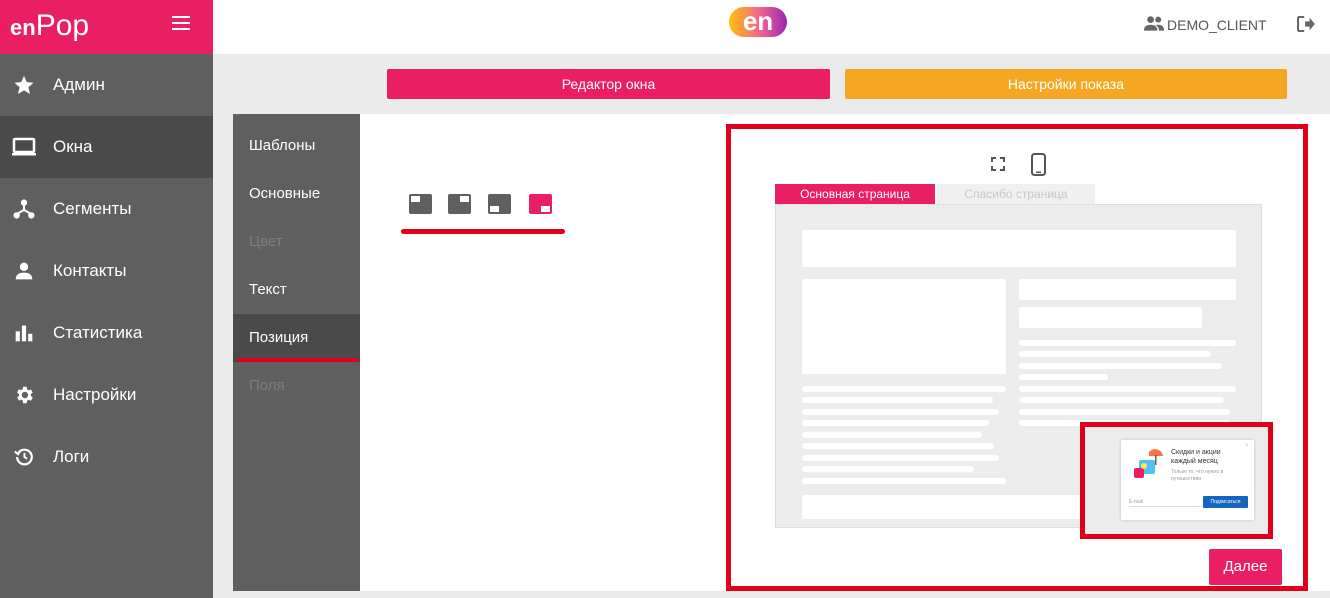  What do you see at coordinates (1154, 24) in the screenshot?
I see `users-icon` at bounding box center [1154, 24].